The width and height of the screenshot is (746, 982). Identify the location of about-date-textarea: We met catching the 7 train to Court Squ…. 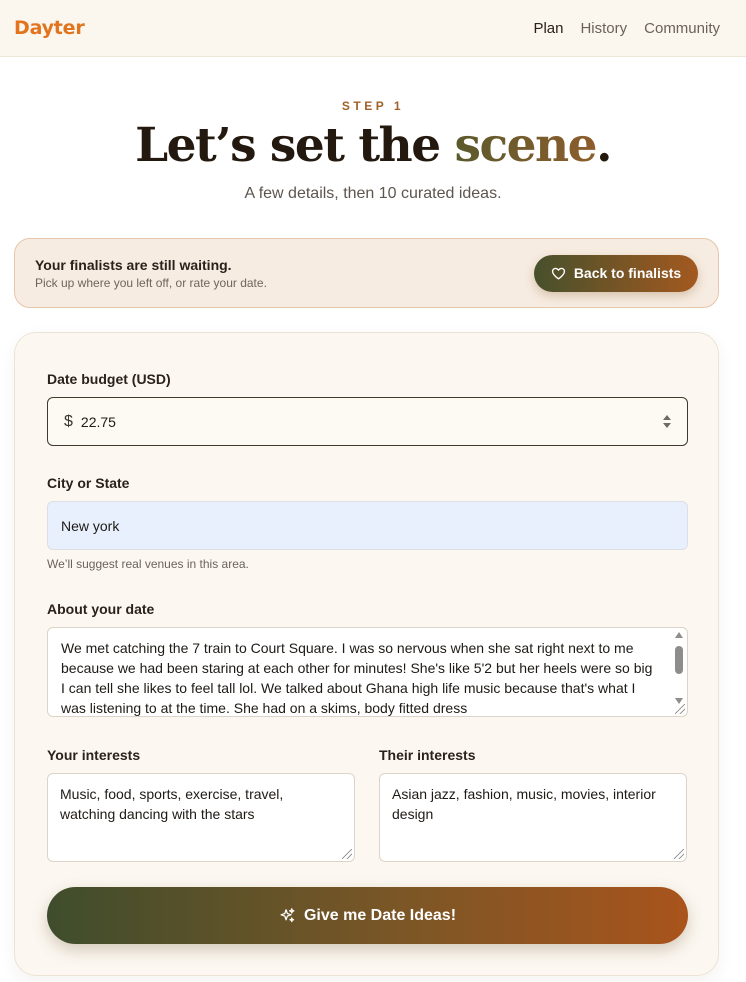
(367, 672).